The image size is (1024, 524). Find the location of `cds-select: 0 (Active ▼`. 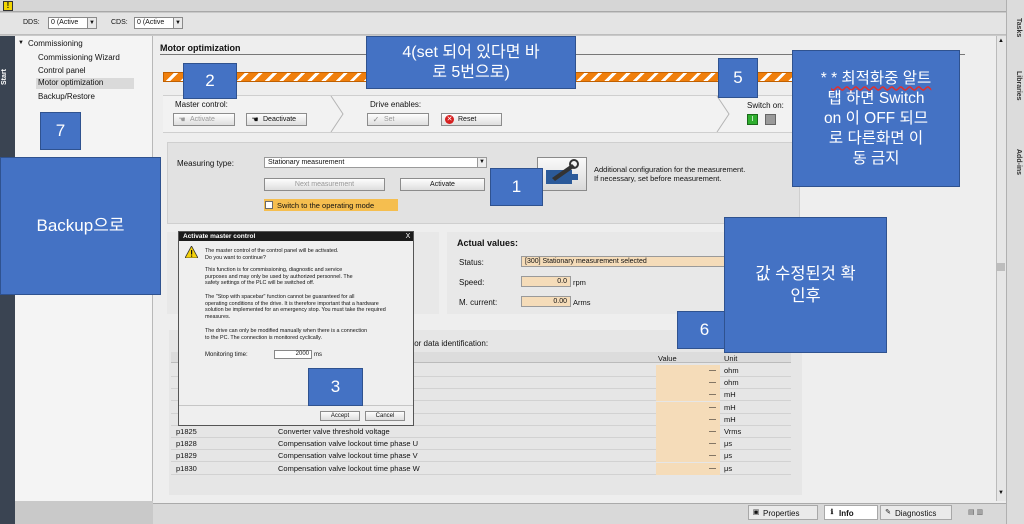

cds-select: 0 (Active ▼ is located at coordinates (158, 23).